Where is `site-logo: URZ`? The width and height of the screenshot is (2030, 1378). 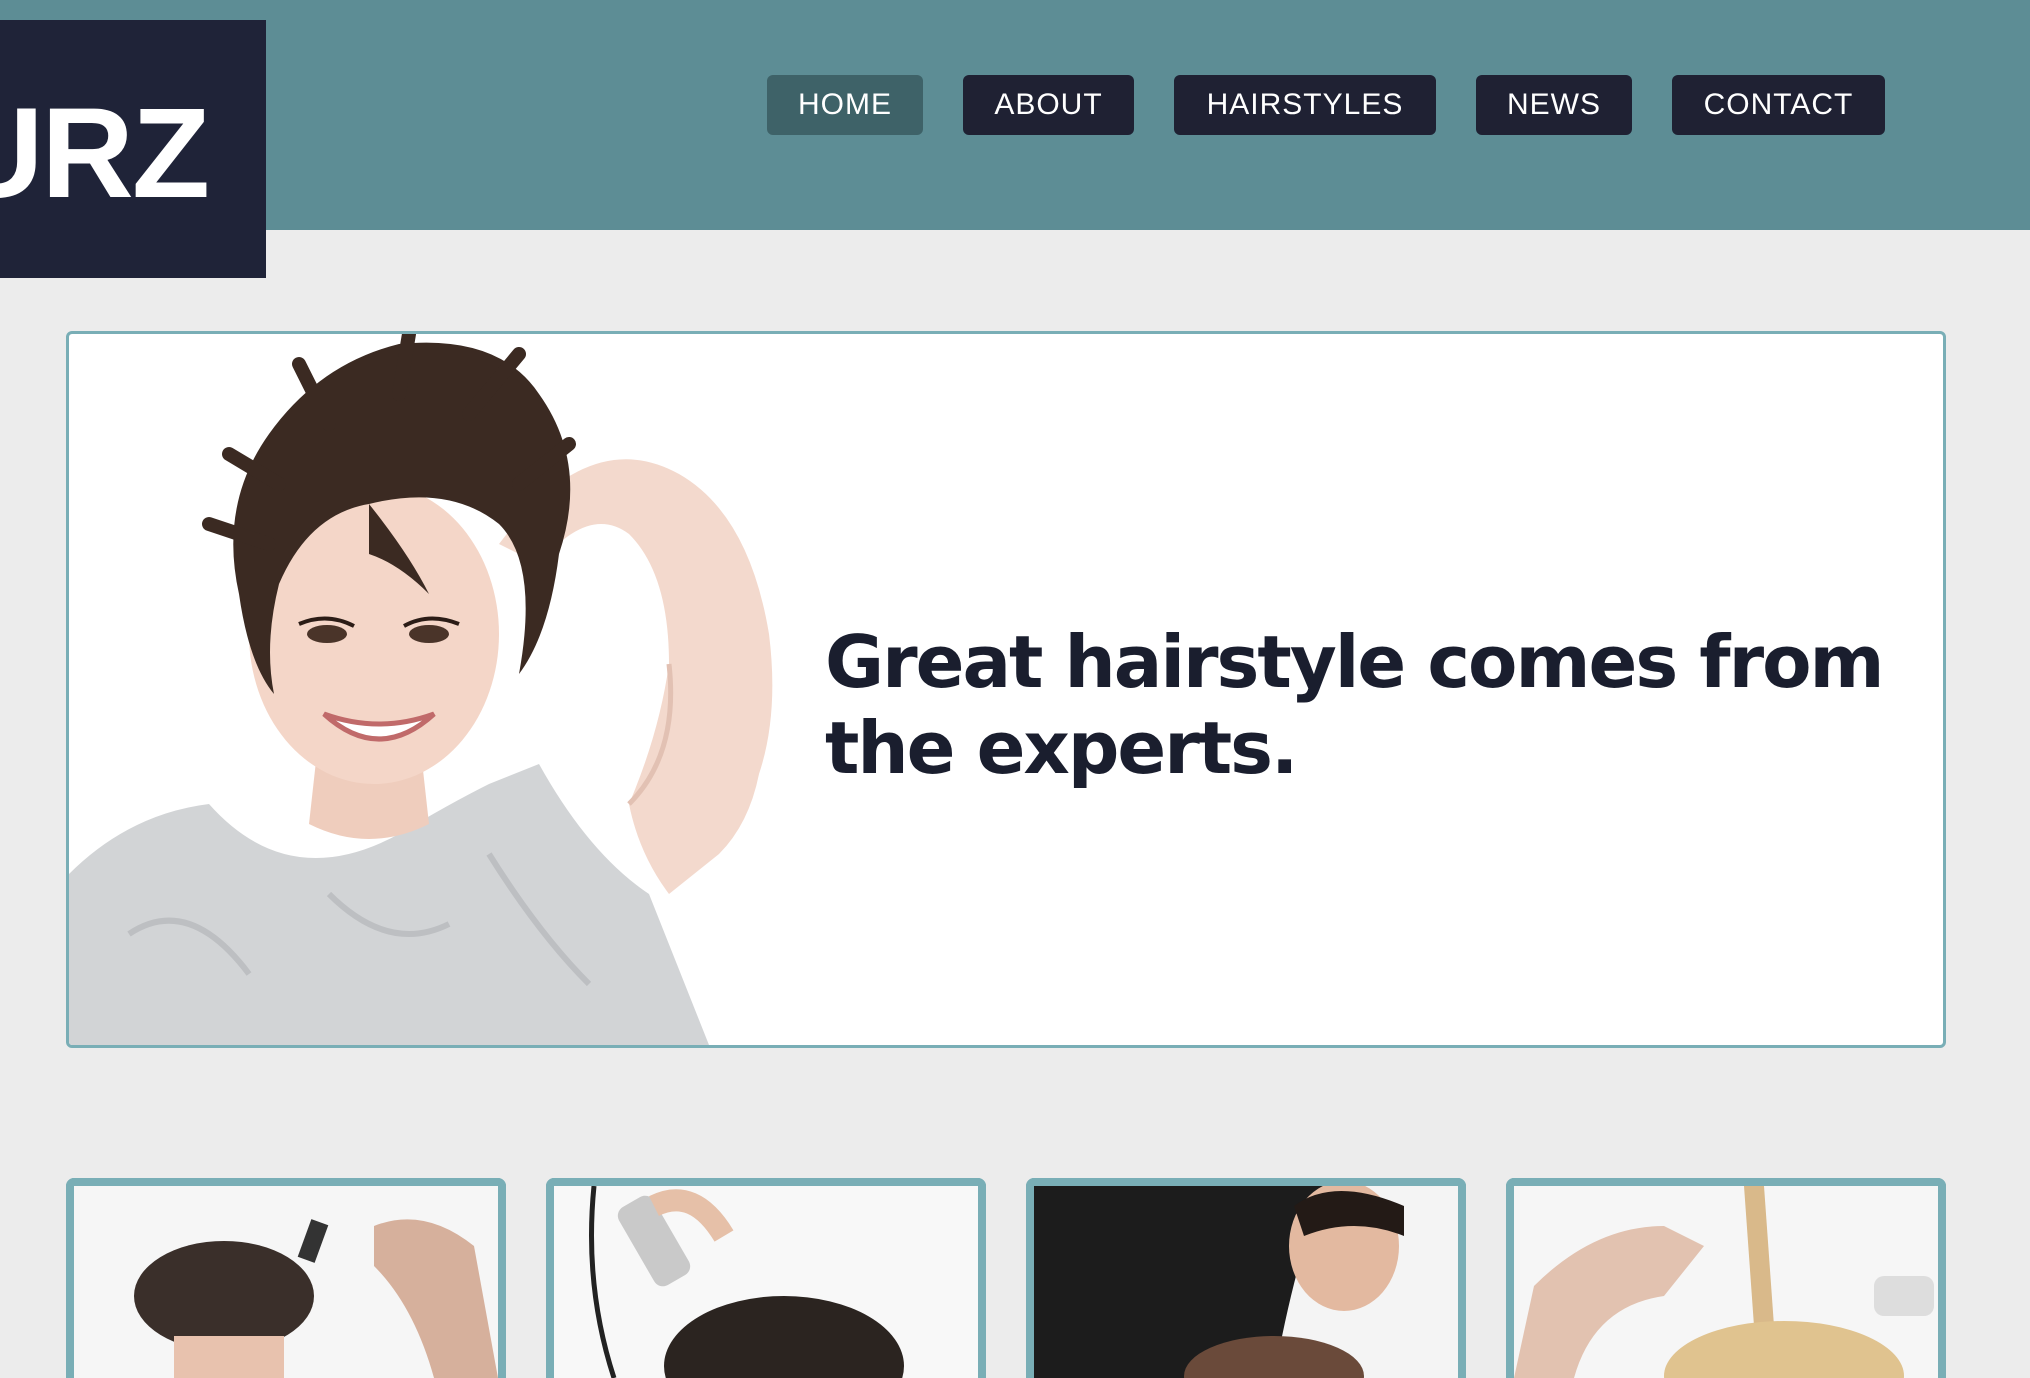
site-logo: URZ is located at coordinates (133, 149).